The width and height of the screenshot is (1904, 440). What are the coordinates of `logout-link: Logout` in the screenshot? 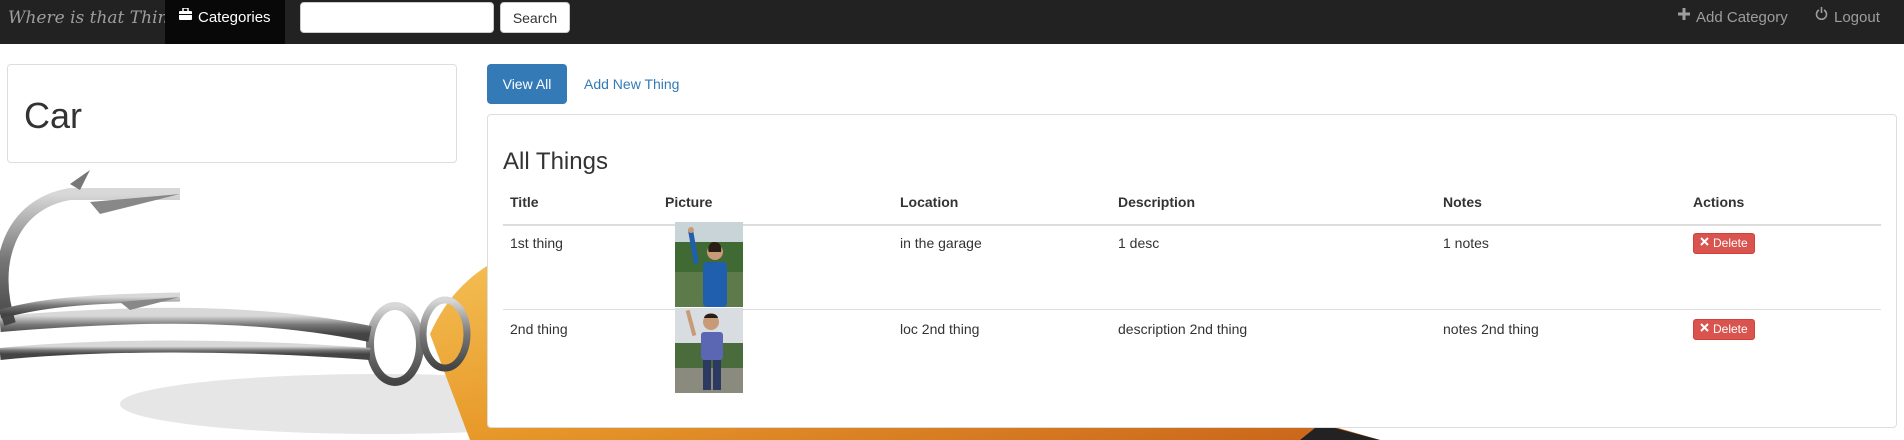 It's located at (1847, 22).